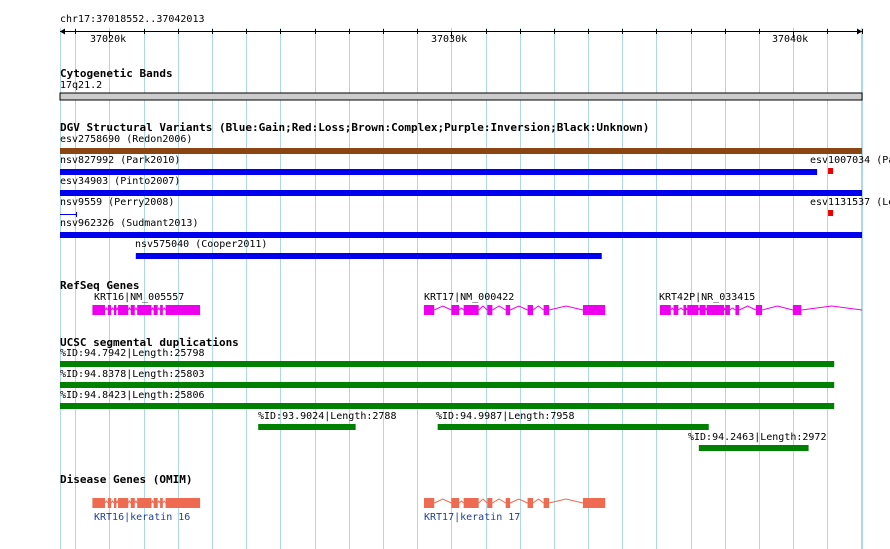 The image size is (890, 549). I want to click on ruler-tick-label: 37030k, so click(449, 39).